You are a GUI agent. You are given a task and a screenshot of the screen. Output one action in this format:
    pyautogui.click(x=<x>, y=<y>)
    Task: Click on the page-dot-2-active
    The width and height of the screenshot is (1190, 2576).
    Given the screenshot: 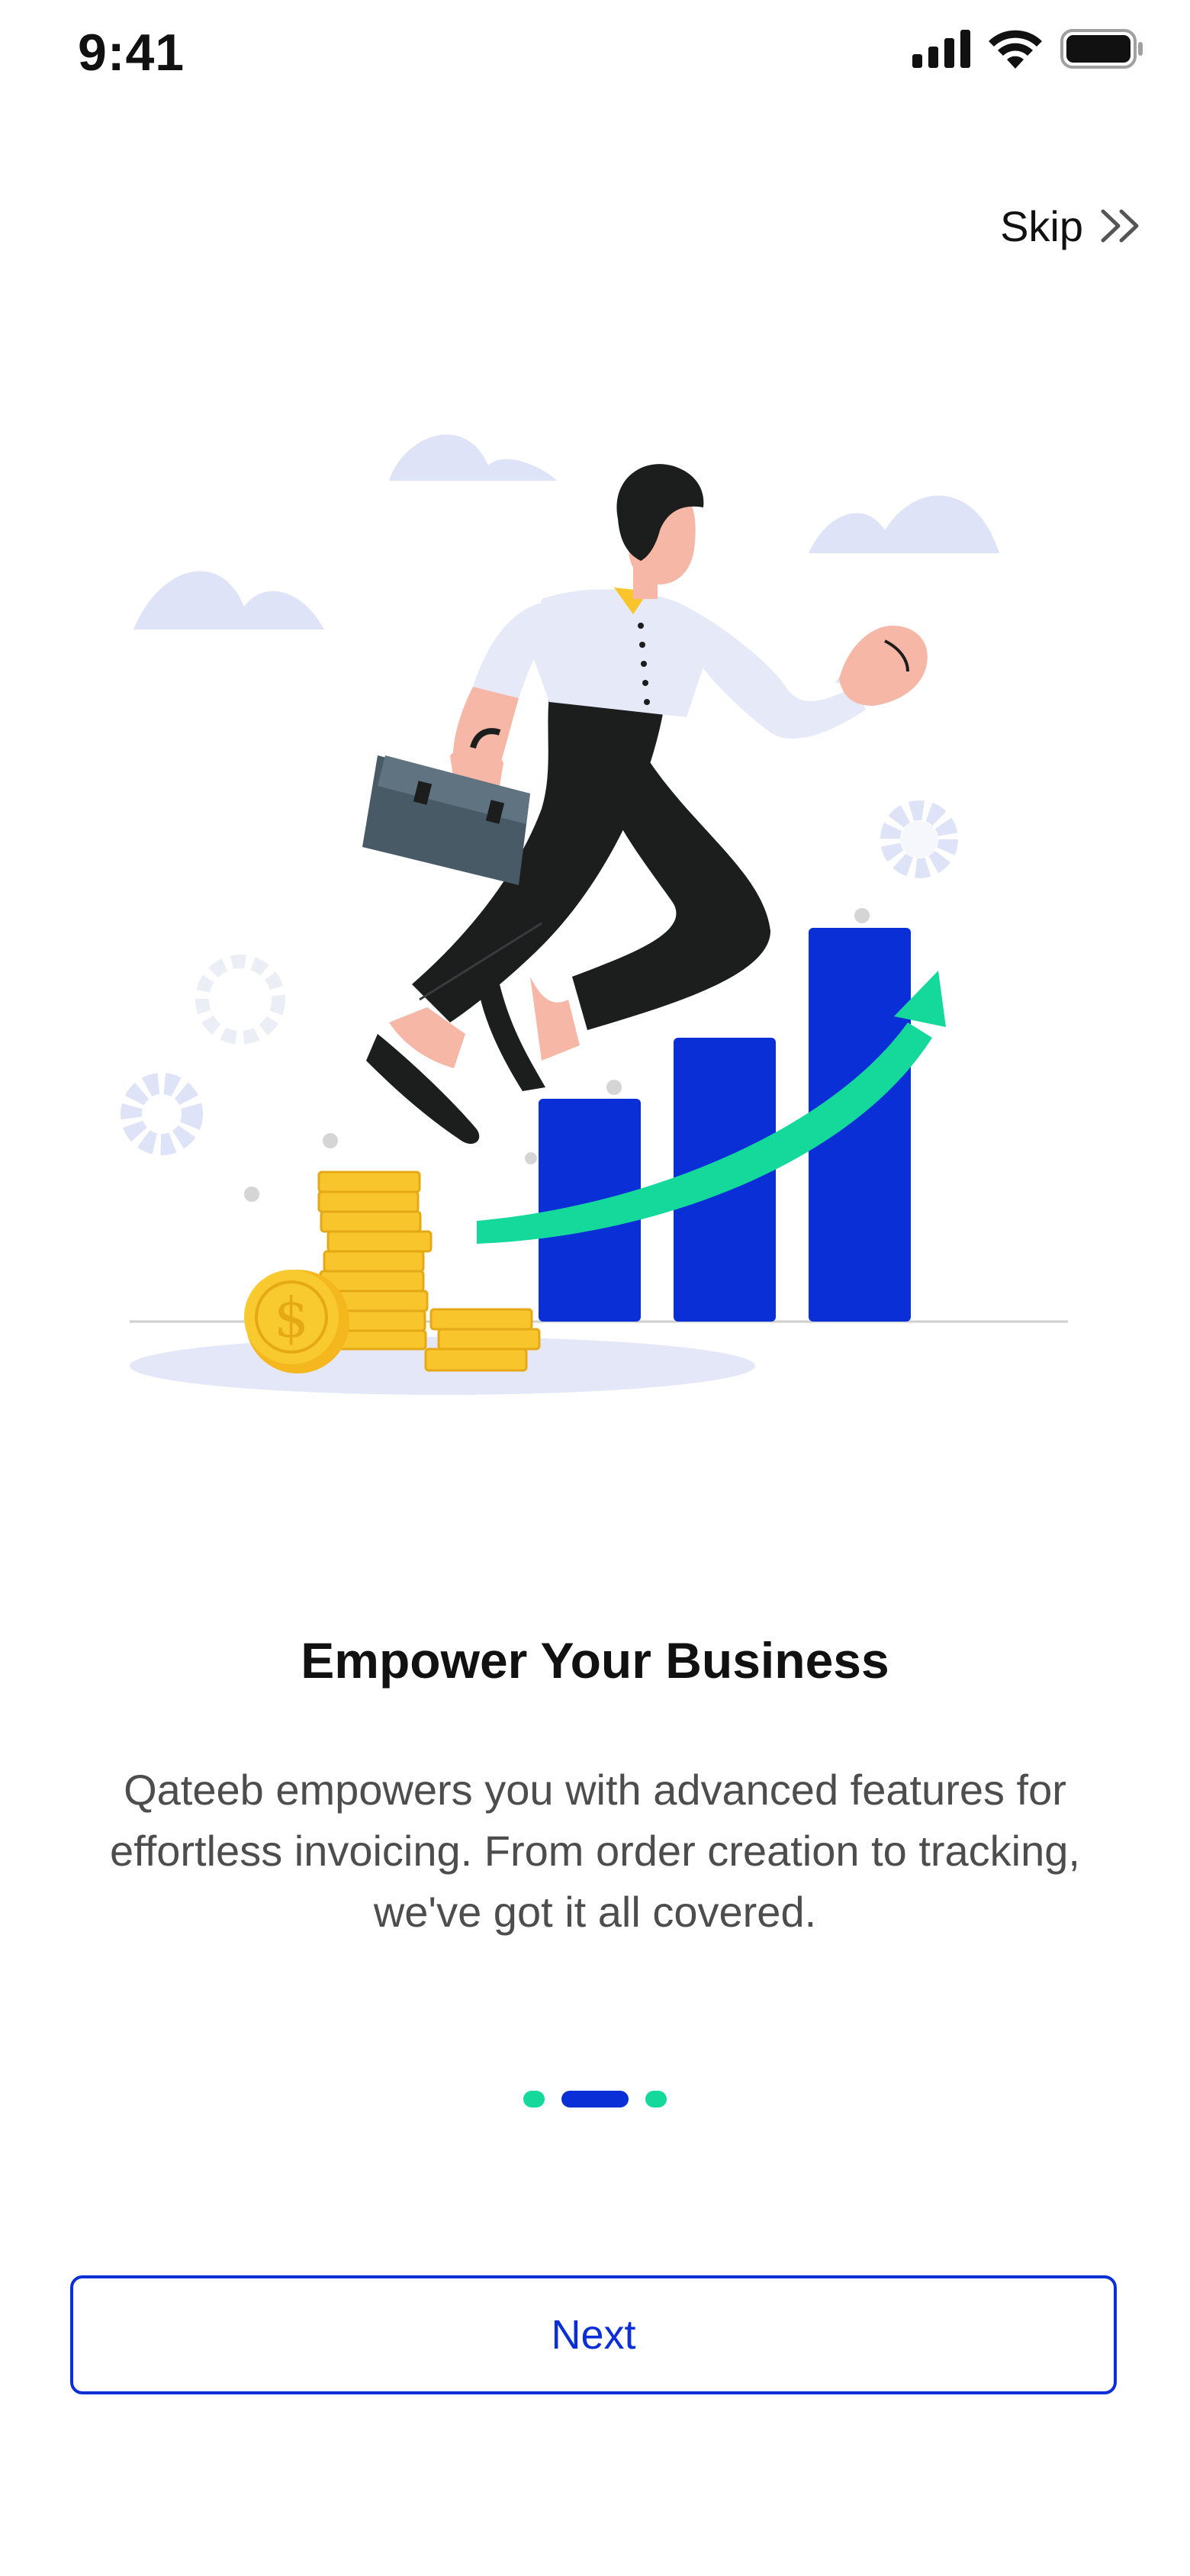 What is the action you would take?
    pyautogui.click(x=595, y=2099)
    